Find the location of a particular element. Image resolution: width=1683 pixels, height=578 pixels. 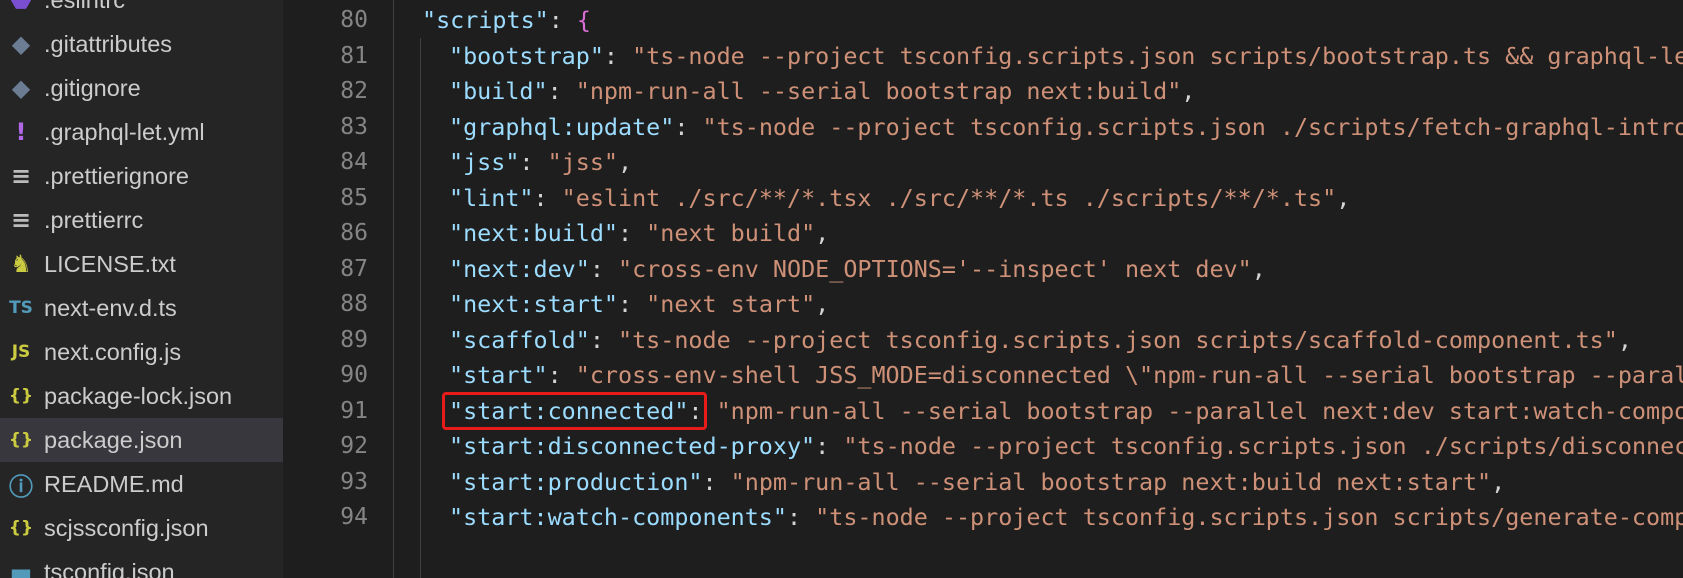

json-key: "jss" is located at coordinates (484, 162).